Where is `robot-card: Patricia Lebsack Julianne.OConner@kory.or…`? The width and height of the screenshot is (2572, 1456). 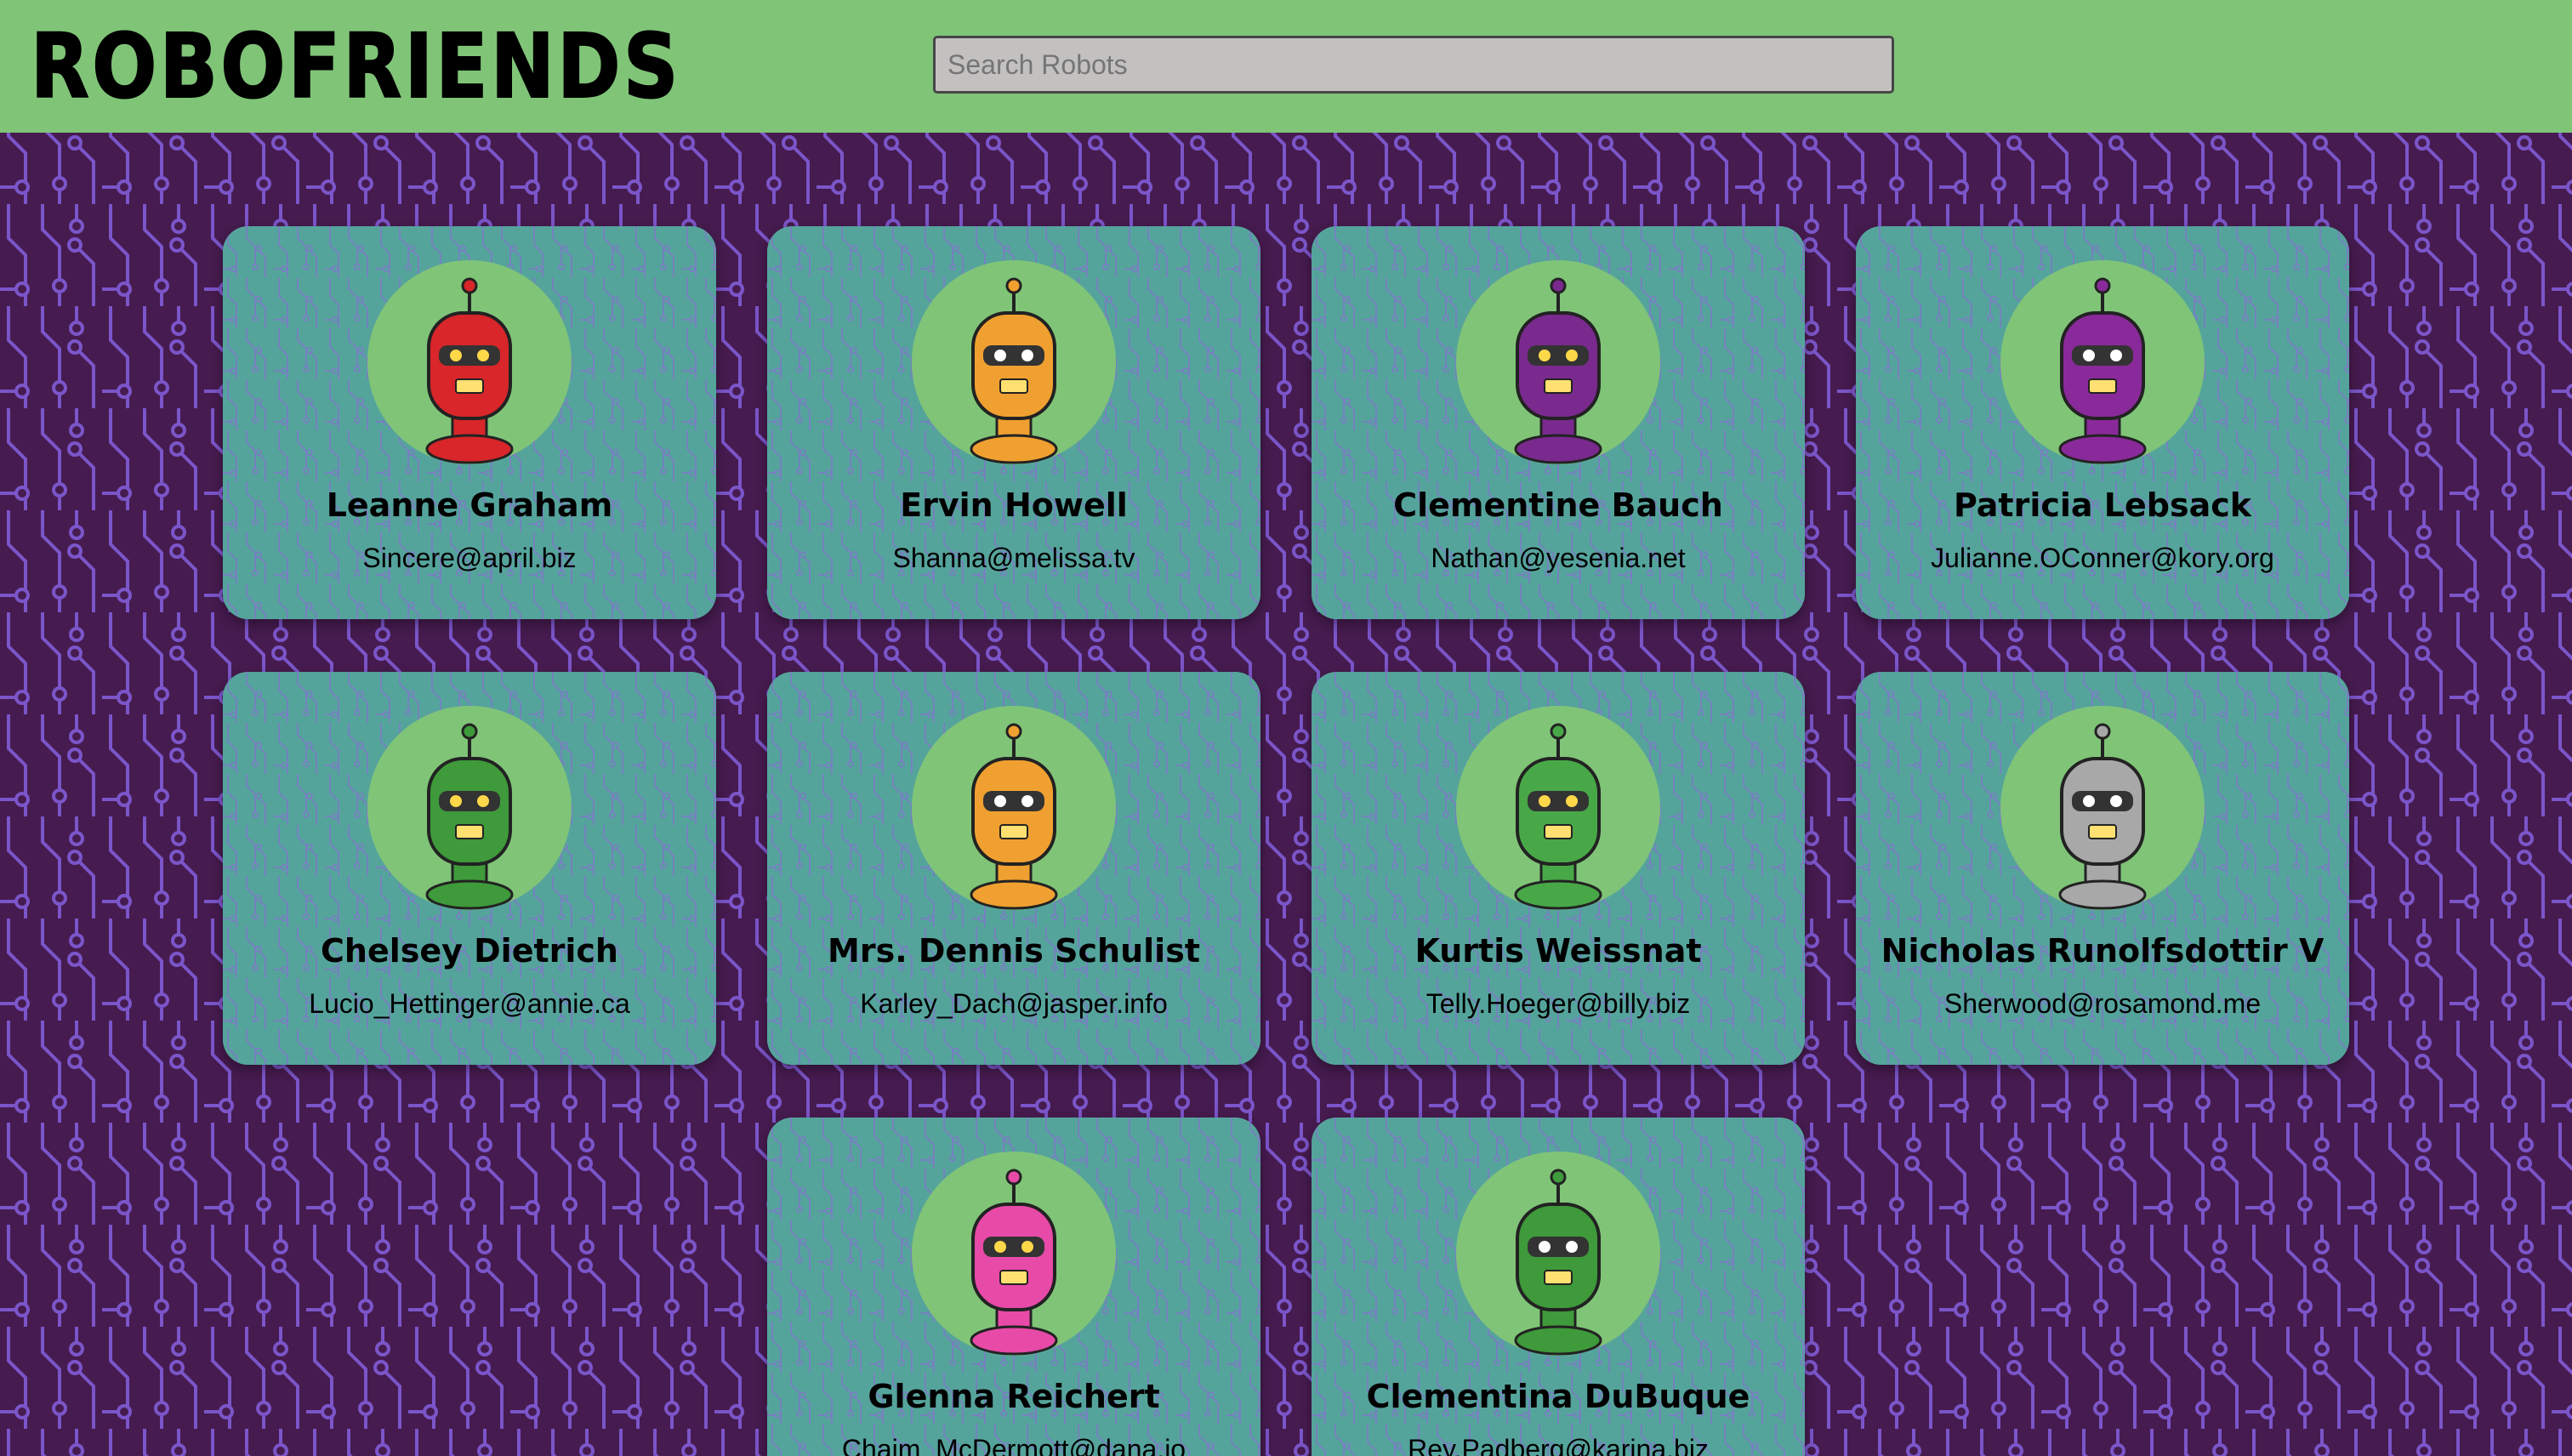
robot-card: Patricia Lebsack Julianne.OConner@kory.or… is located at coordinates (2102, 422).